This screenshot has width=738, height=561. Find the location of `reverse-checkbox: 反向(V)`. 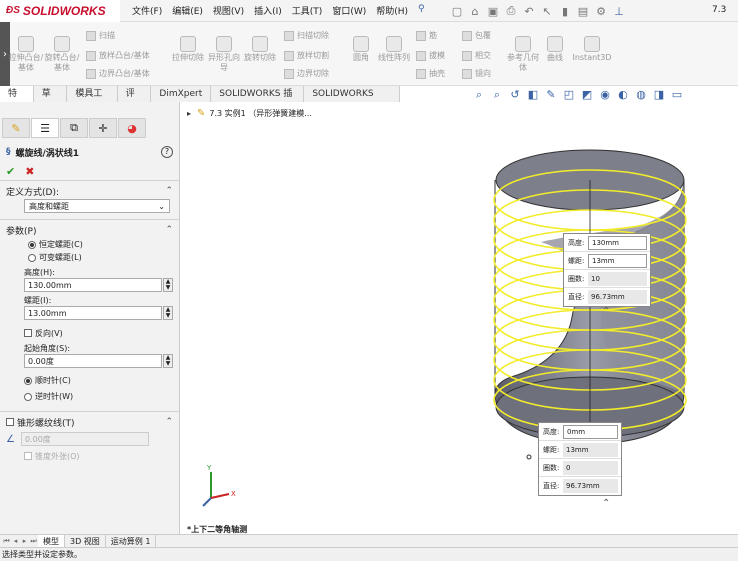

reverse-checkbox: 反向(V) is located at coordinates (98, 333).